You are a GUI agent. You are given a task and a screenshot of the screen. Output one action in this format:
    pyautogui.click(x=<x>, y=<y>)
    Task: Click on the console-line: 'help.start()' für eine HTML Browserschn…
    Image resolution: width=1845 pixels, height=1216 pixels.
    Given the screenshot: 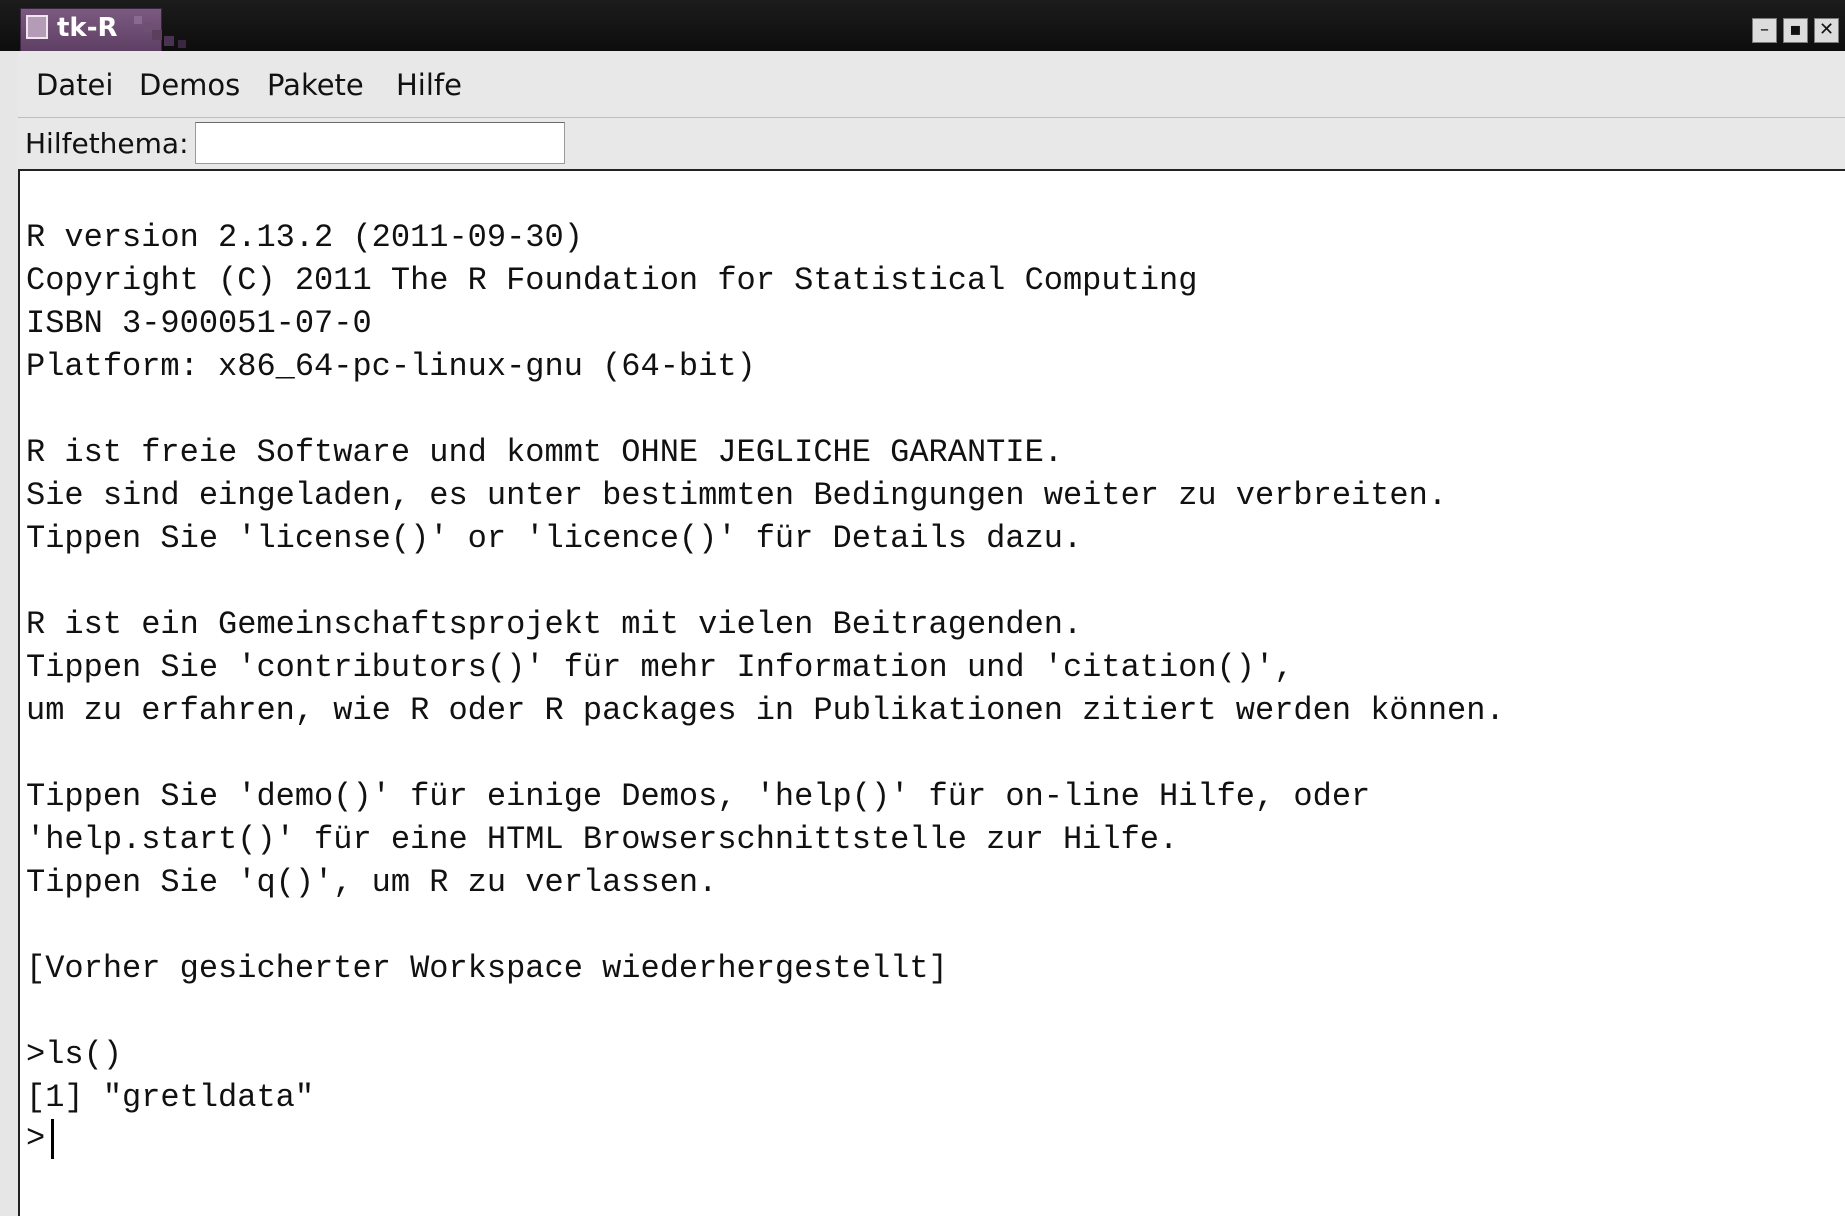 What is the action you would take?
    pyautogui.click(x=602, y=839)
    